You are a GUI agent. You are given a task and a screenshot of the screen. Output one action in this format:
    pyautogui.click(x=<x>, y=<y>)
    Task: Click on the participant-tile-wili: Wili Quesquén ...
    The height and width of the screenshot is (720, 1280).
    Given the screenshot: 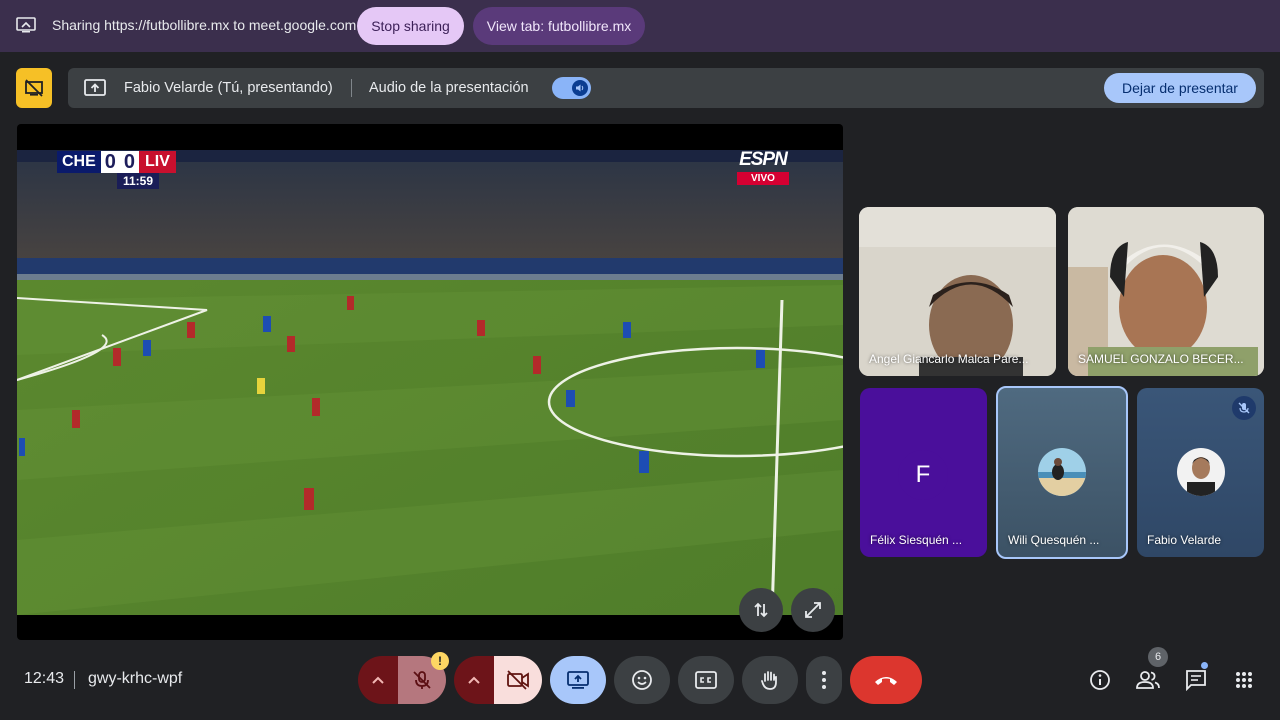 What is the action you would take?
    pyautogui.click(x=1062, y=472)
    